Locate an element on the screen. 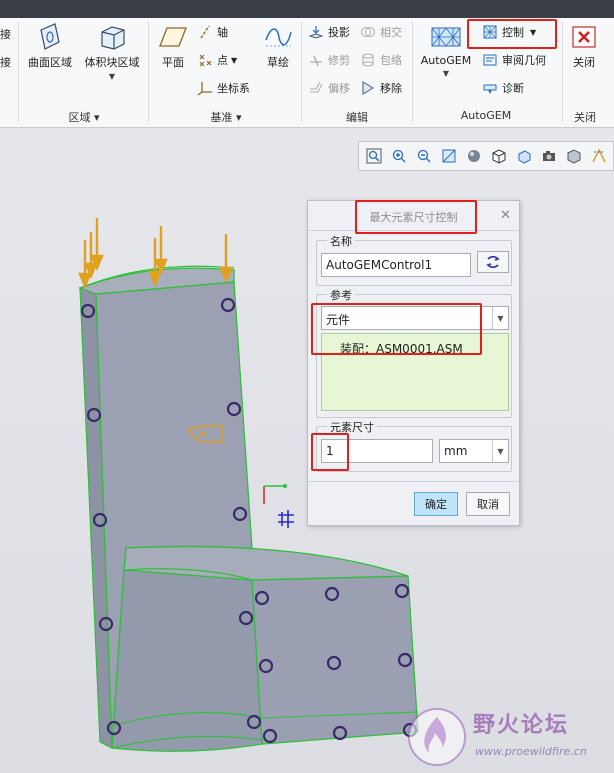 The image size is (614, 773). name-input: AutoGEMControl1 is located at coordinates (396, 265).